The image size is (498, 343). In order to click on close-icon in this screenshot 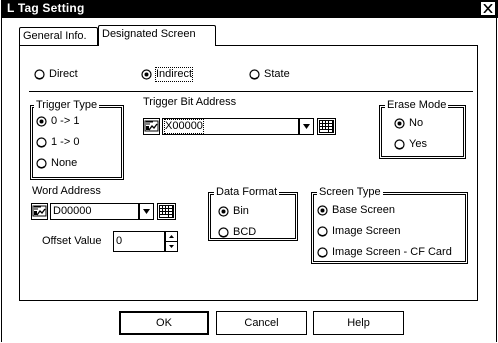, I will do `click(488, 8)`.